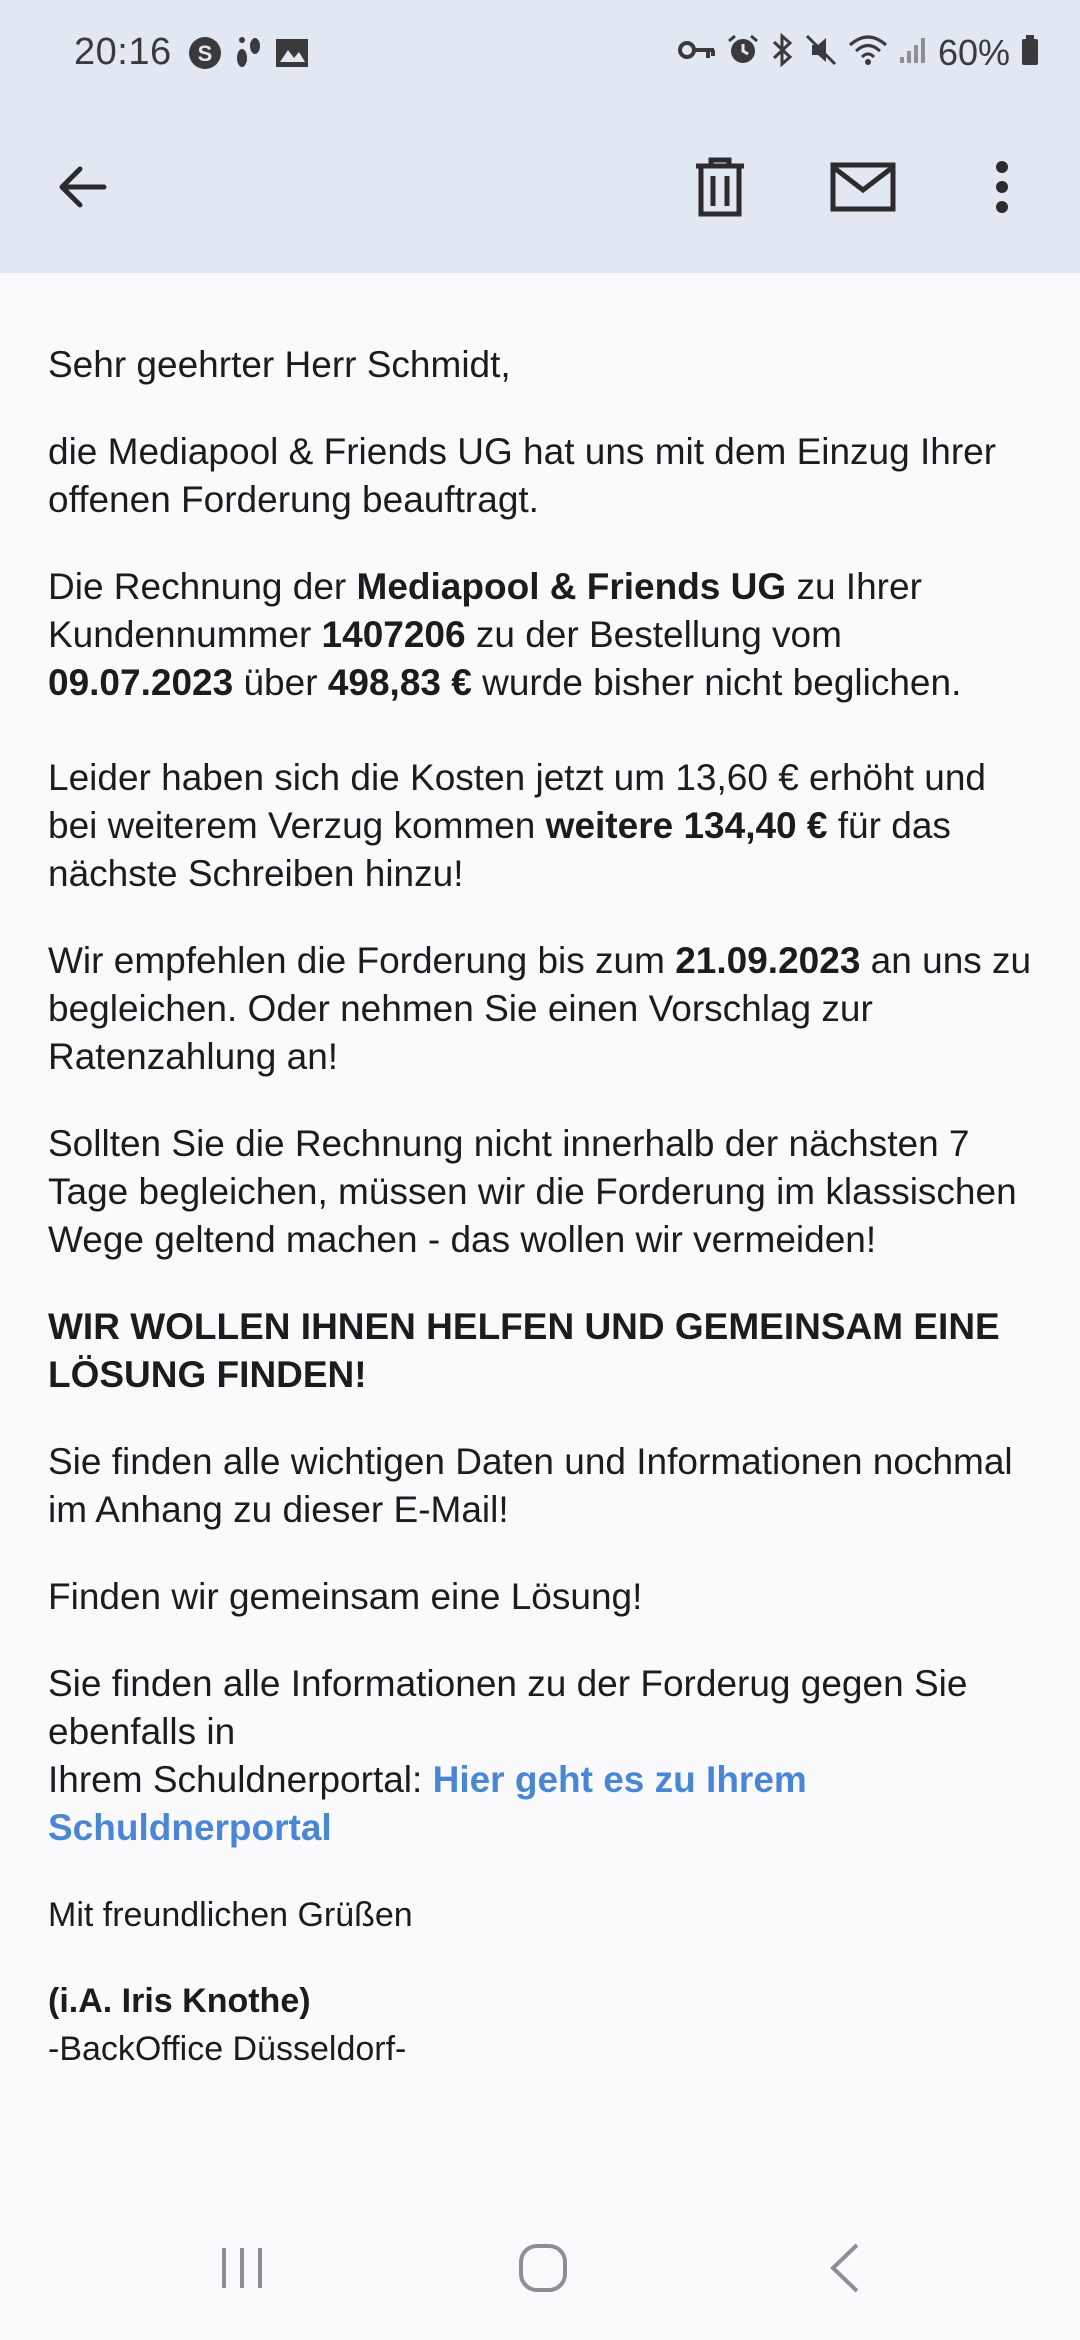  What do you see at coordinates (202, 586) in the screenshot?
I see `text: Die Rechnung der` at bounding box center [202, 586].